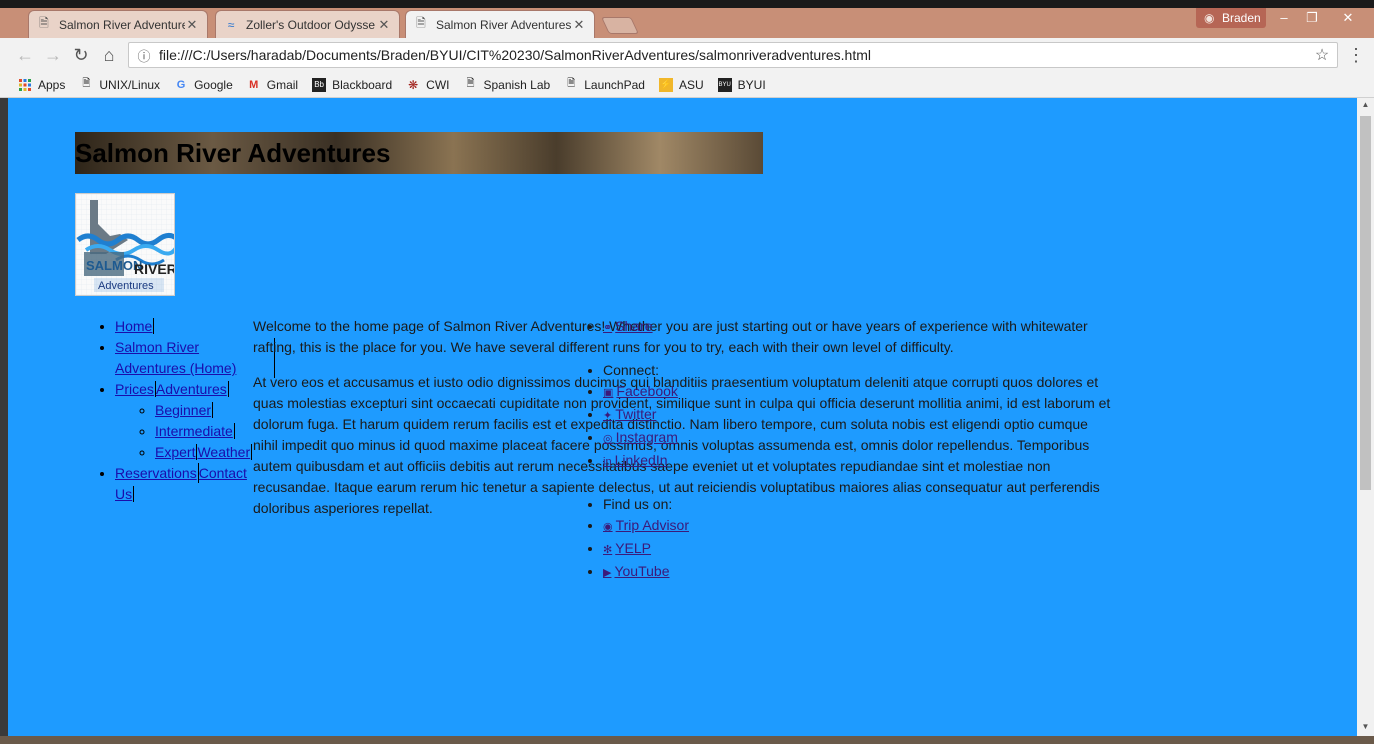  What do you see at coordinates (741, 84) in the screenshot?
I see `bookmark-byui: BYU BYUI` at bounding box center [741, 84].